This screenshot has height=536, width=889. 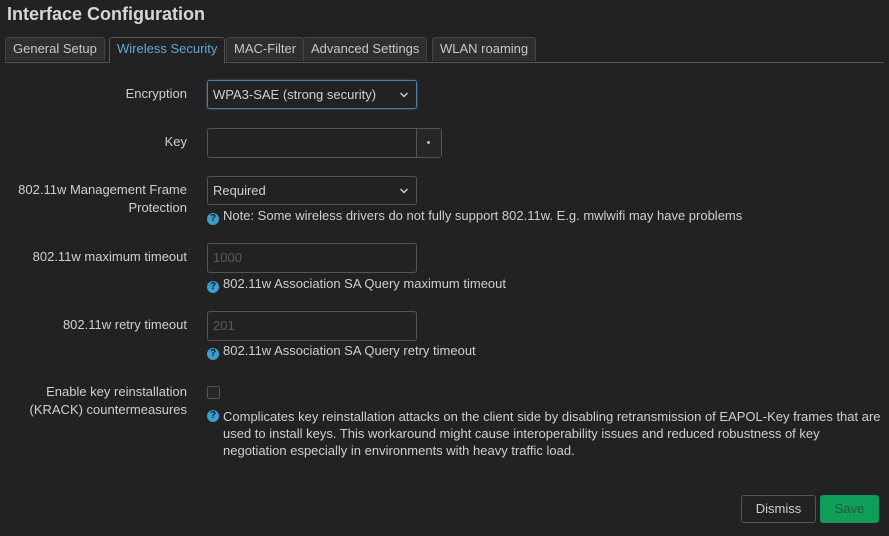 What do you see at coordinates (102, 199) in the screenshot?
I see `mfp-label: 802.11w Management Frame Protection` at bounding box center [102, 199].